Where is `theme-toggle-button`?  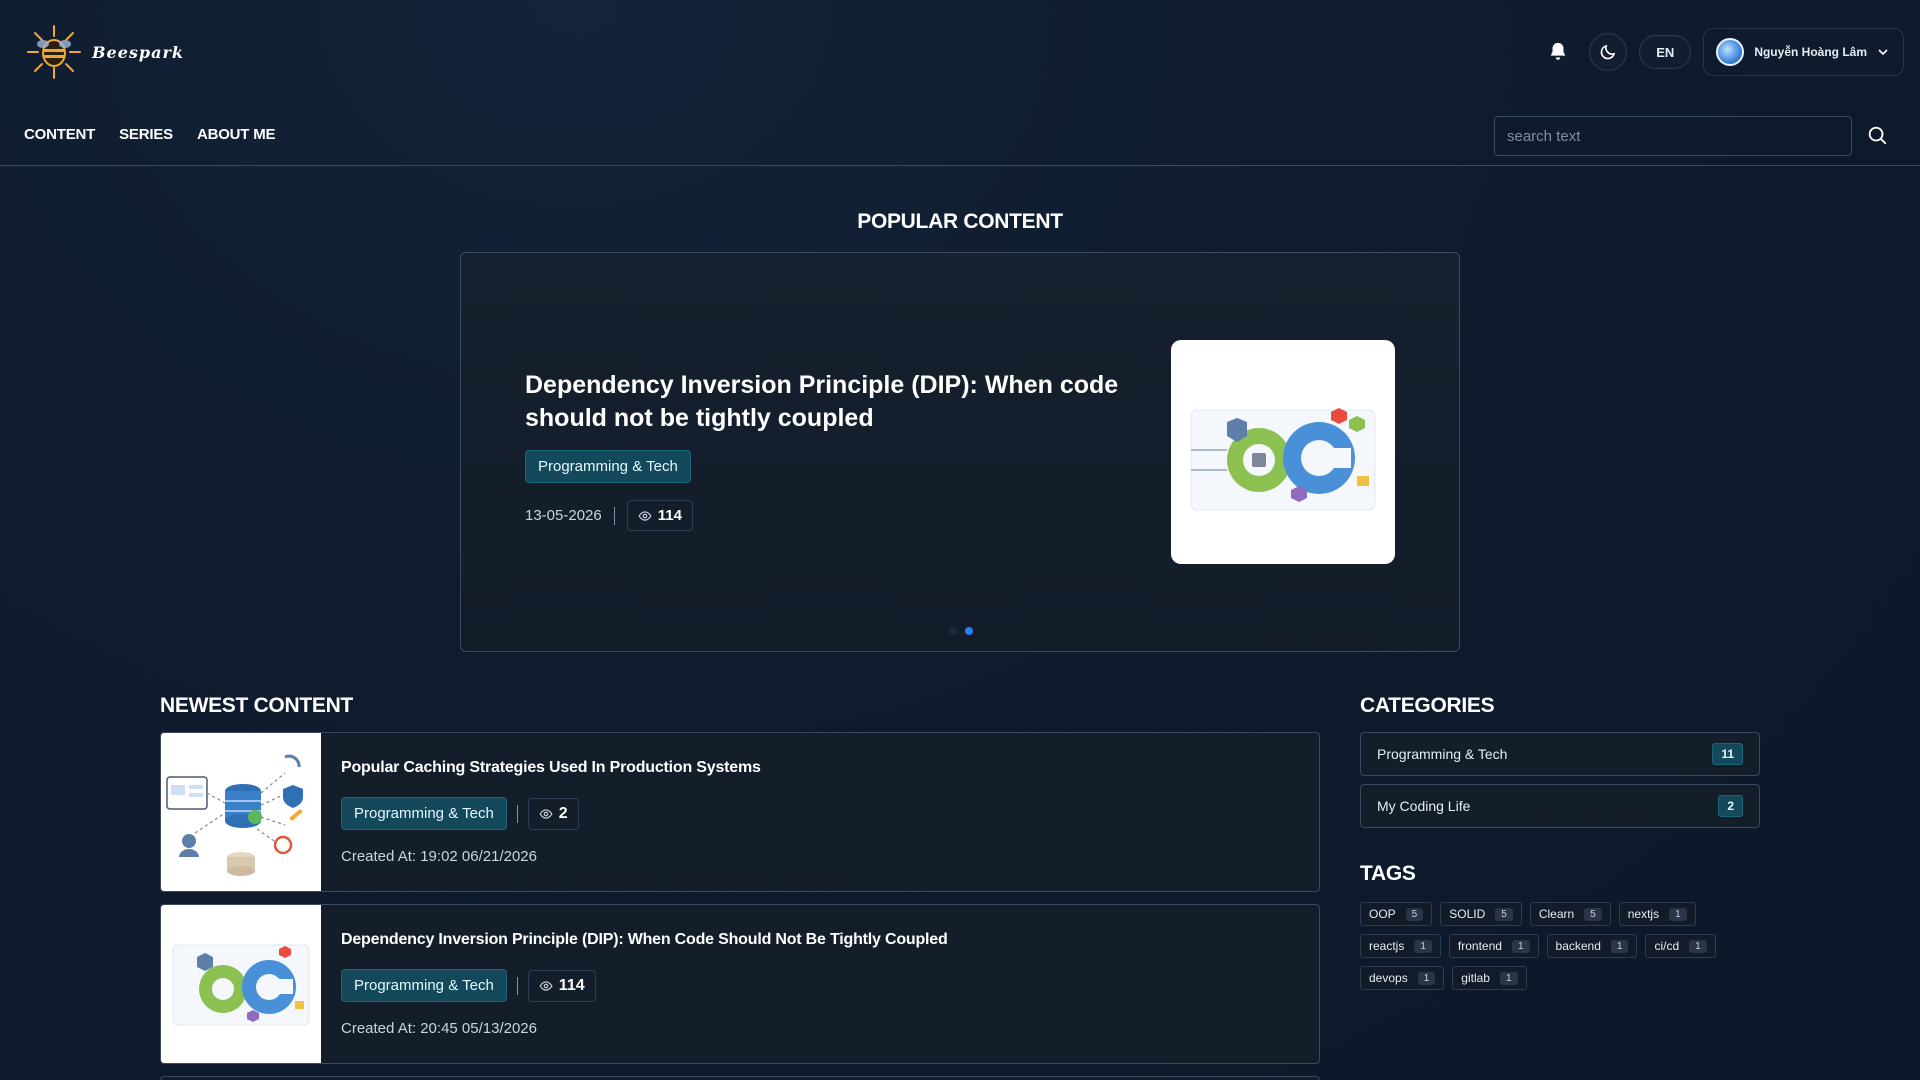 theme-toggle-button is located at coordinates (1608, 52).